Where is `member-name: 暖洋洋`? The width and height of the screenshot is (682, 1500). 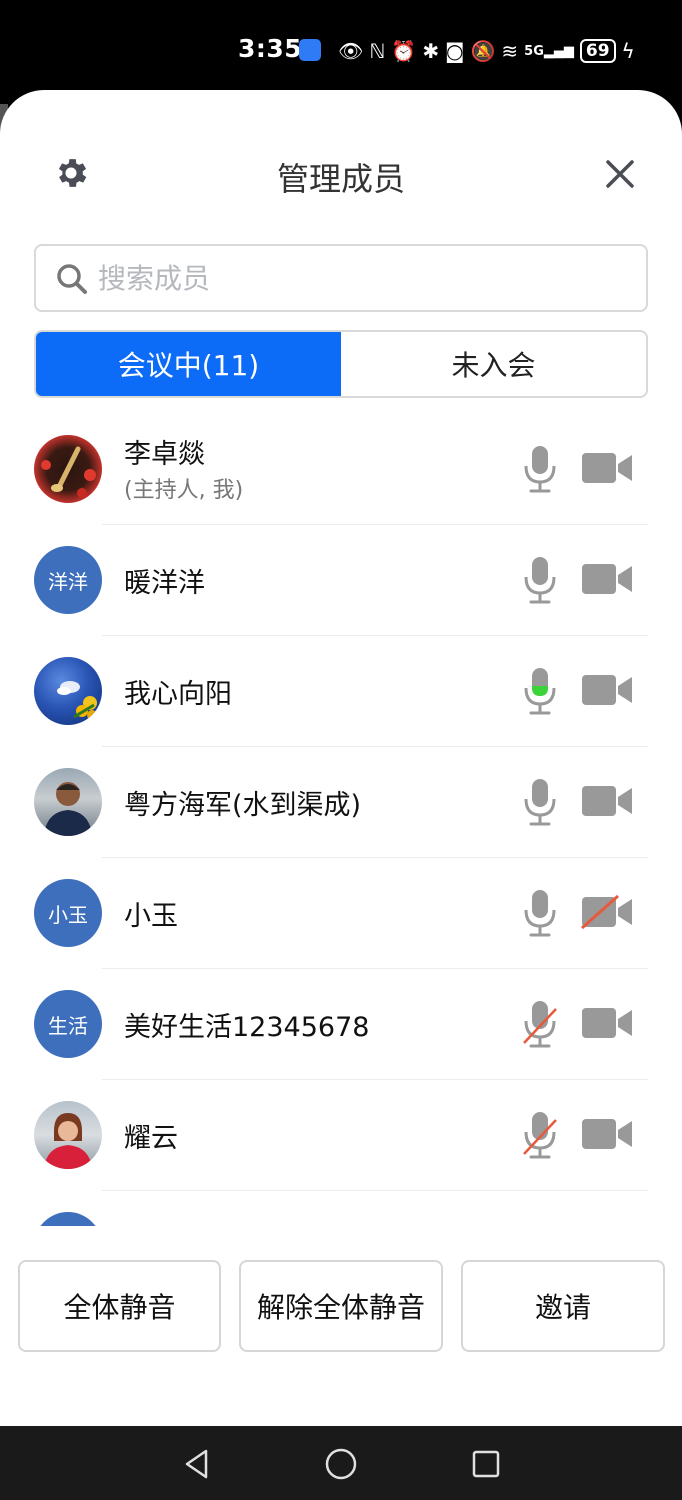 member-name: 暖洋洋 is located at coordinates (164, 583).